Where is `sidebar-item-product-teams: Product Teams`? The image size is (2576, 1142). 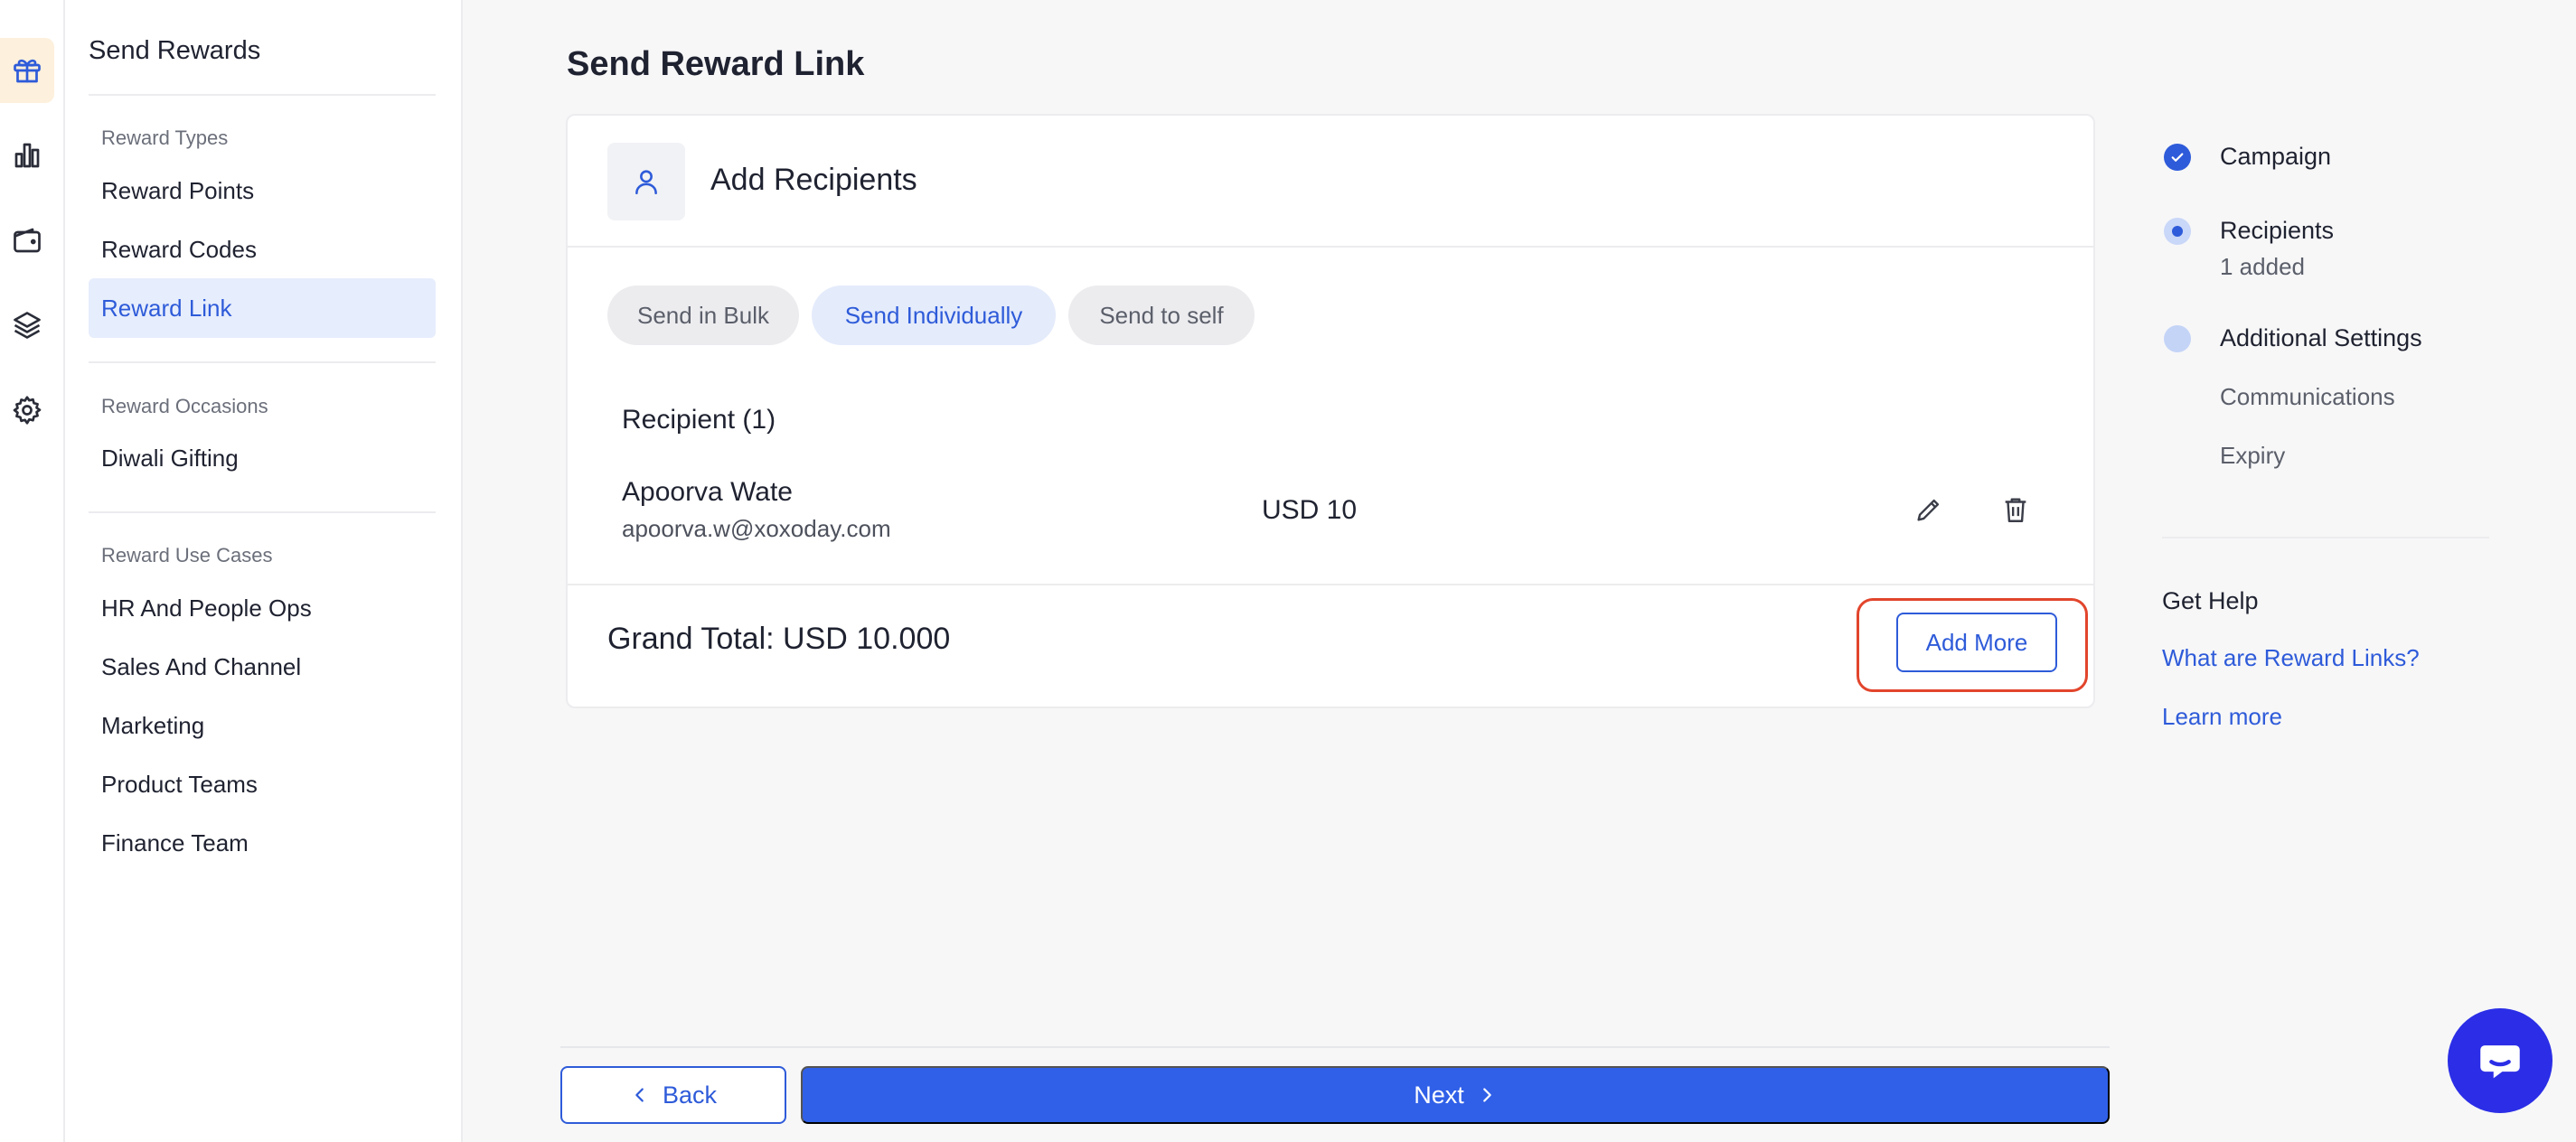 sidebar-item-product-teams: Product Teams is located at coordinates (262, 784).